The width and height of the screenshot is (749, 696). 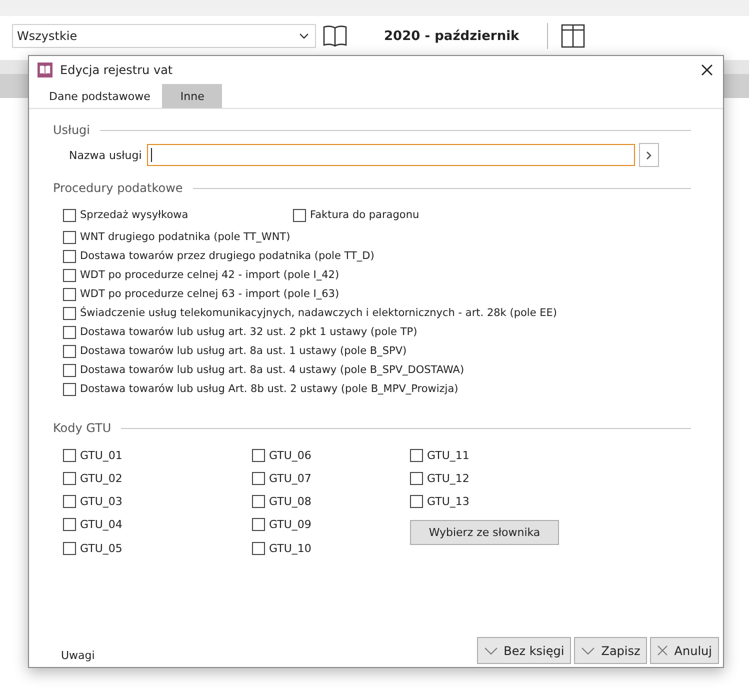 I want to click on choose-from-dictionary-button: Wybierz ze słownika, so click(x=484, y=532).